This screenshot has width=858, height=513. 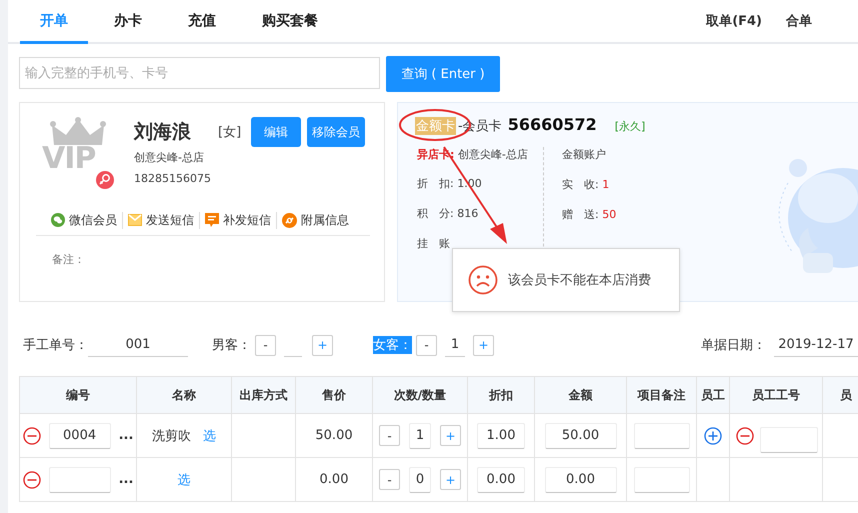 What do you see at coordinates (580, 435) in the screenshot?
I see `amount-field: 50.00` at bounding box center [580, 435].